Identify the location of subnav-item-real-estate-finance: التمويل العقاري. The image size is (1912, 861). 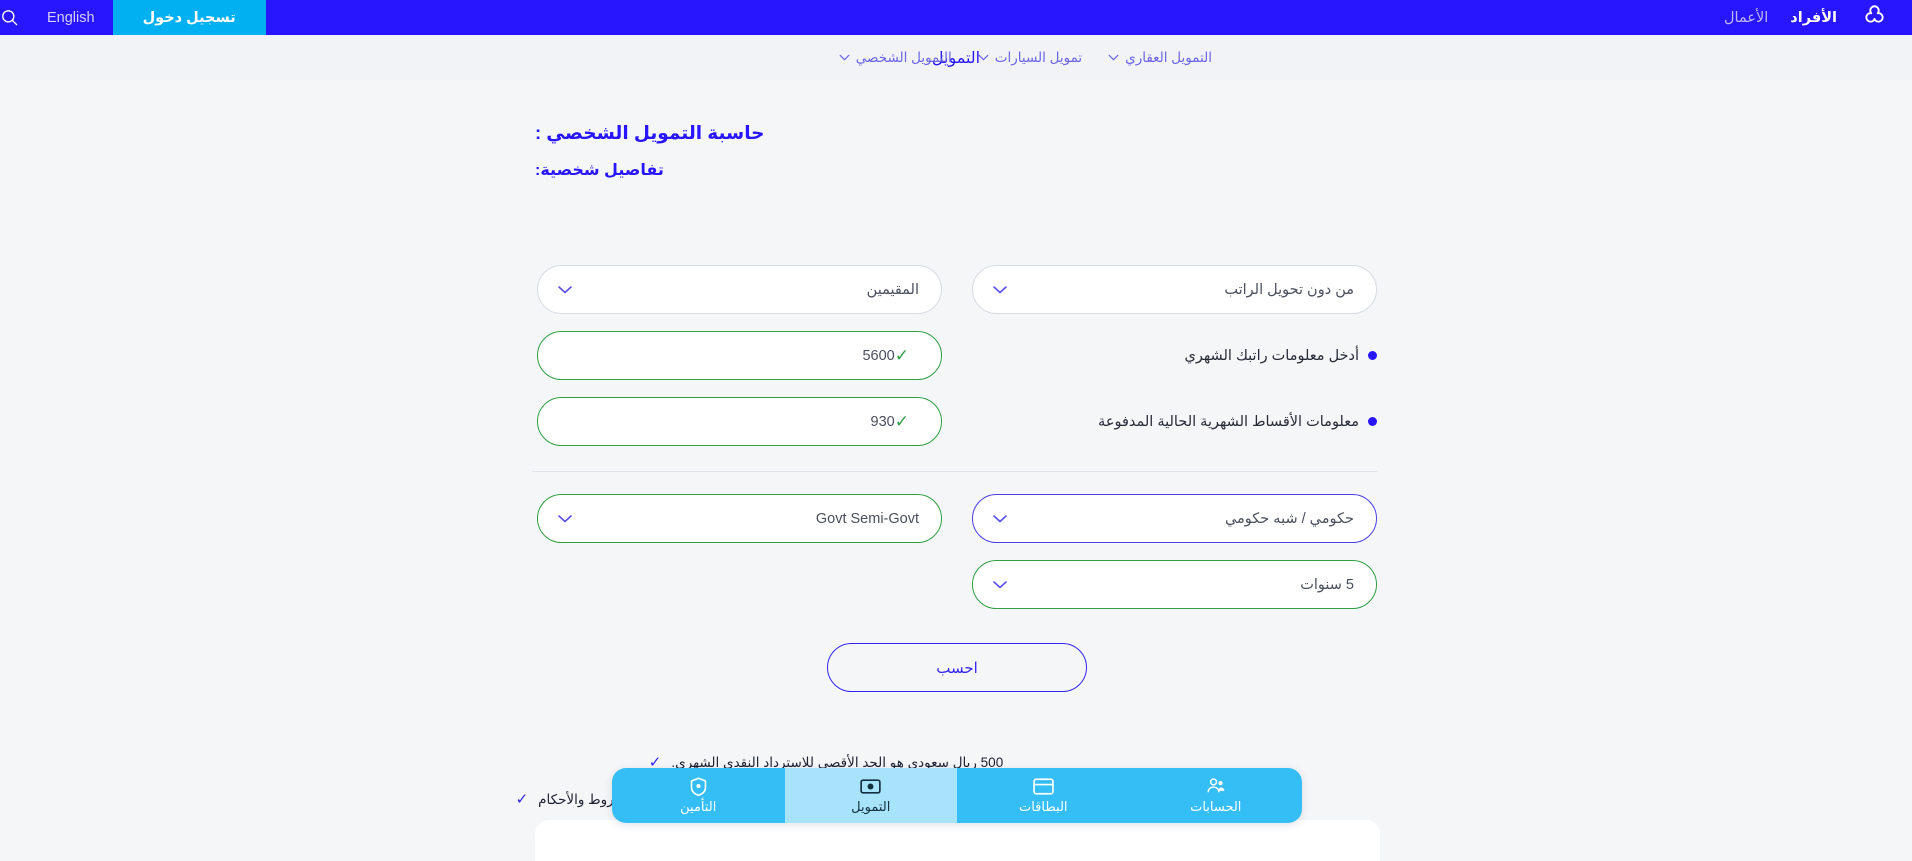
(1160, 58).